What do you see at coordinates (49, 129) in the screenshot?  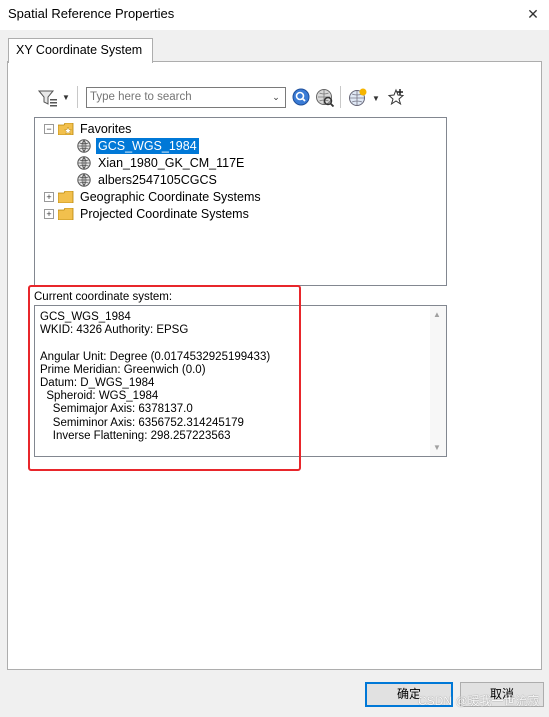 I see `collapse-icon: −` at bounding box center [49, 129].